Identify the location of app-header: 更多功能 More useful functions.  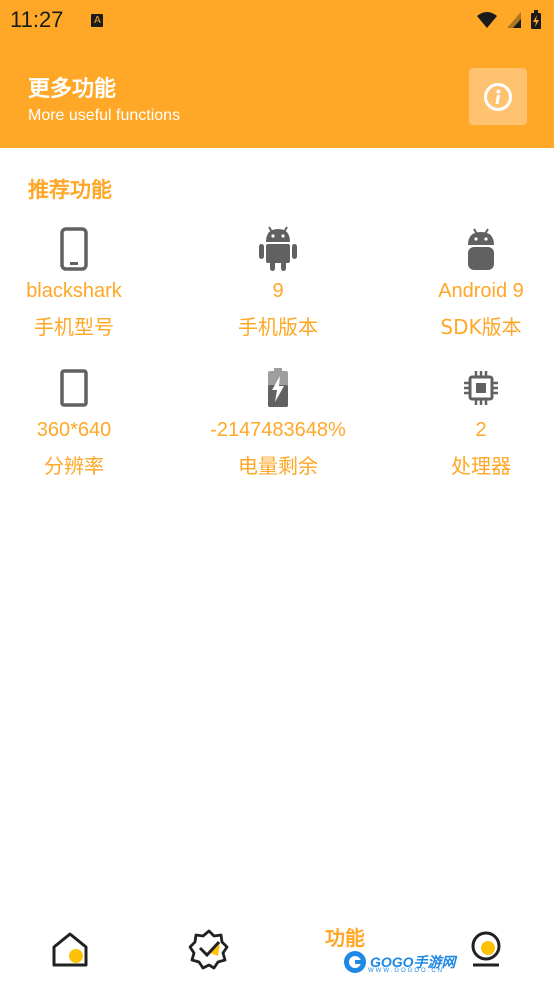
(277, 94).